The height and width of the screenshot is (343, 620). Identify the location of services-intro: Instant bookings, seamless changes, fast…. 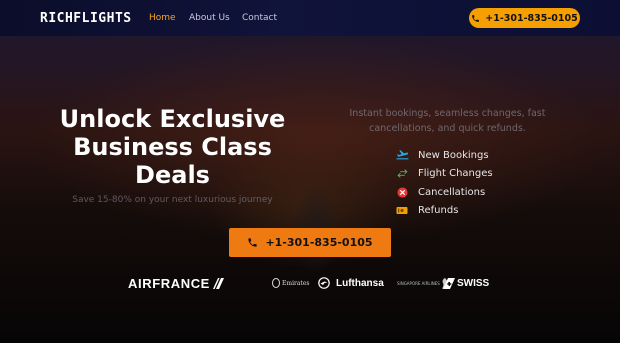
(447, 121).